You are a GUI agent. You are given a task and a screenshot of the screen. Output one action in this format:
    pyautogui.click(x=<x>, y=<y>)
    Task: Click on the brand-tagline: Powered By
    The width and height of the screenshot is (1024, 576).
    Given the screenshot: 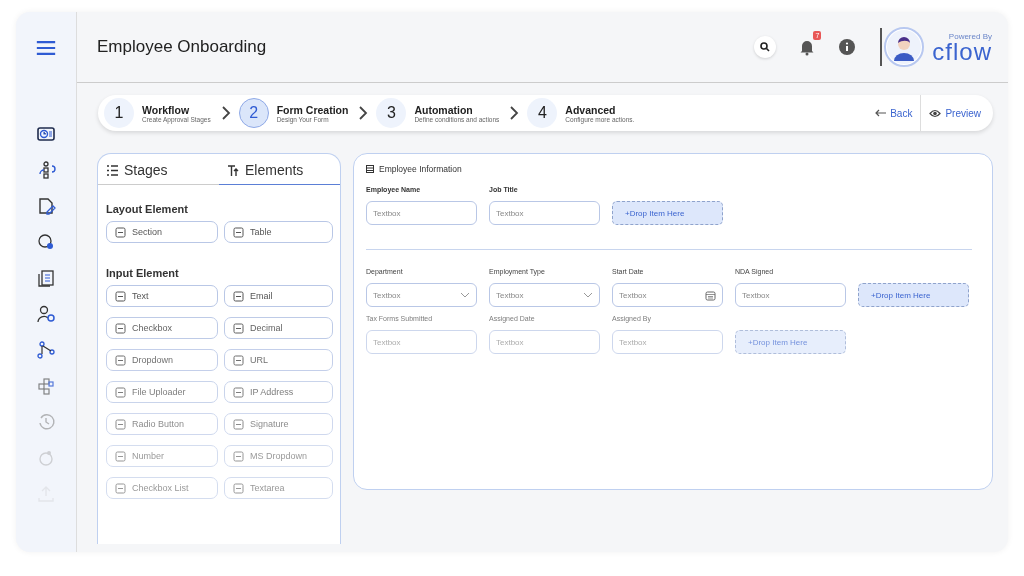 What is the action you would take?
    pyautogui.click(x=970, y=36)
    